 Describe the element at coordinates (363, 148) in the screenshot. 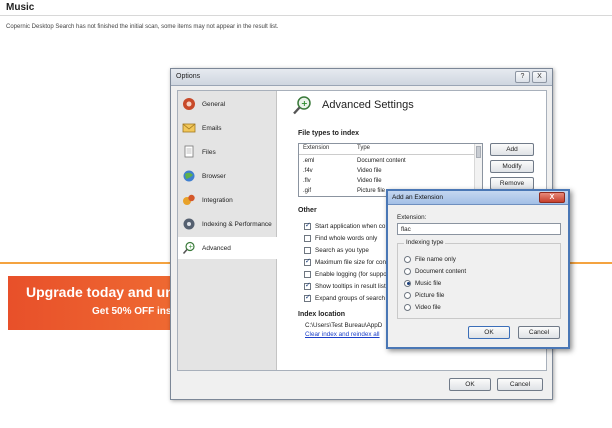

I see `column-header-type: Type` at that location.